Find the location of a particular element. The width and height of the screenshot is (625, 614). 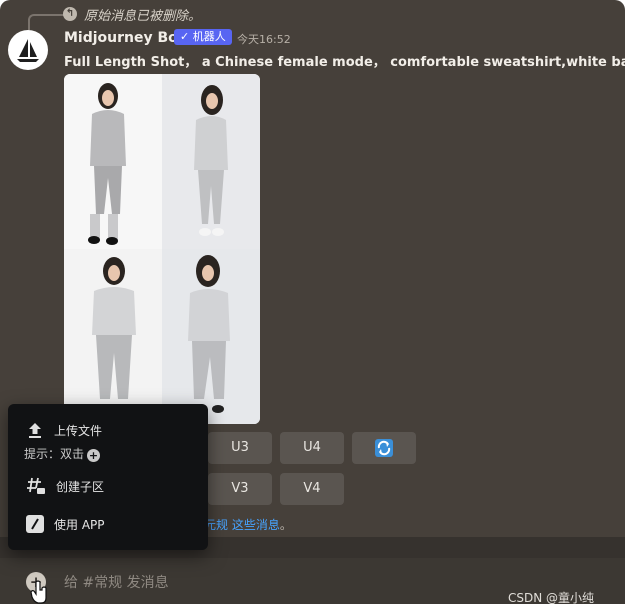

upload-file-label: 上传文件 is located at coordinates (78, 430).